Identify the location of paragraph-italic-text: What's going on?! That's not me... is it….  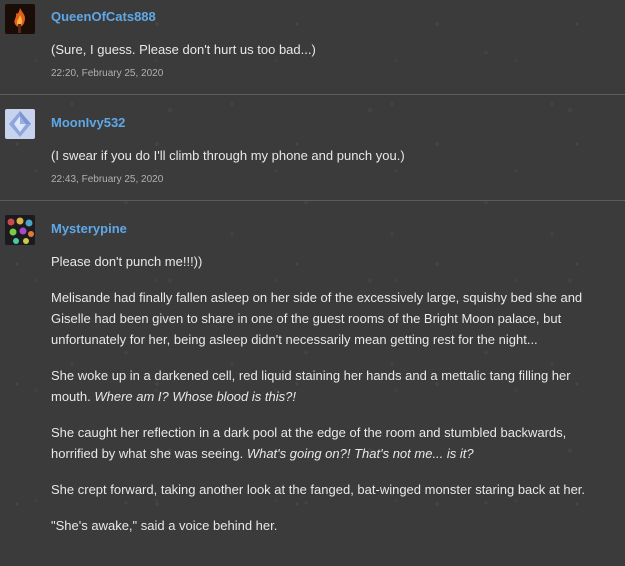
(360, 453).